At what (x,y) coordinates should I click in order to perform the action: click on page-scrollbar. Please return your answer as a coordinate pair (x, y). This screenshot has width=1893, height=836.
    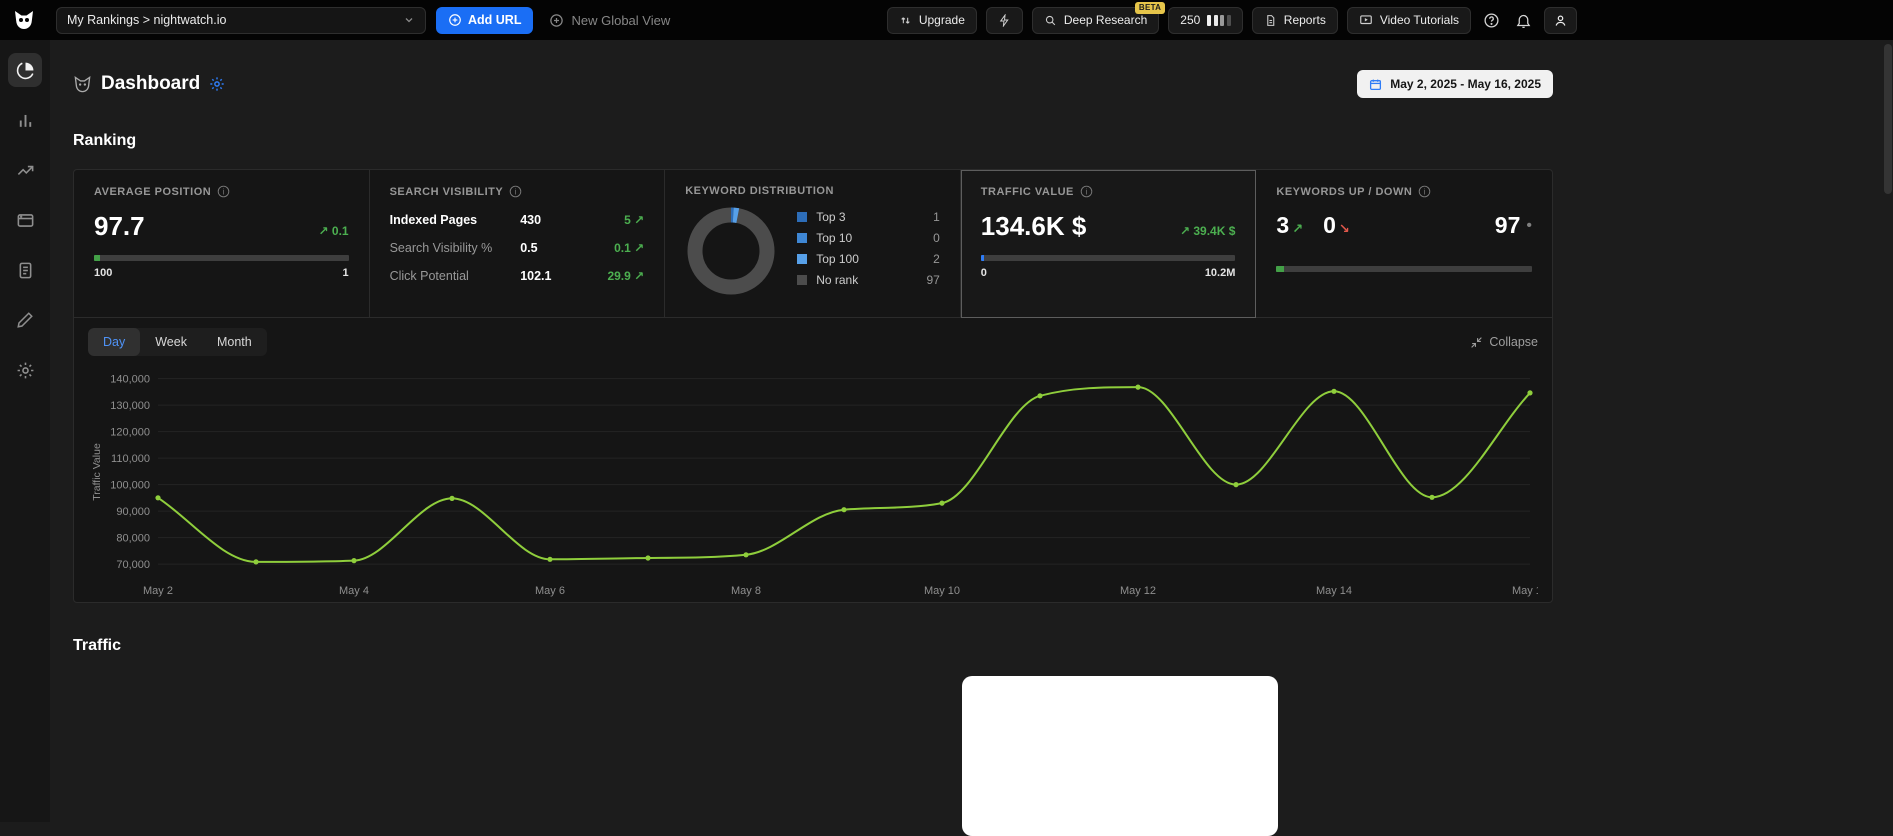
    Looking at the image, I should click on (1888, 119).